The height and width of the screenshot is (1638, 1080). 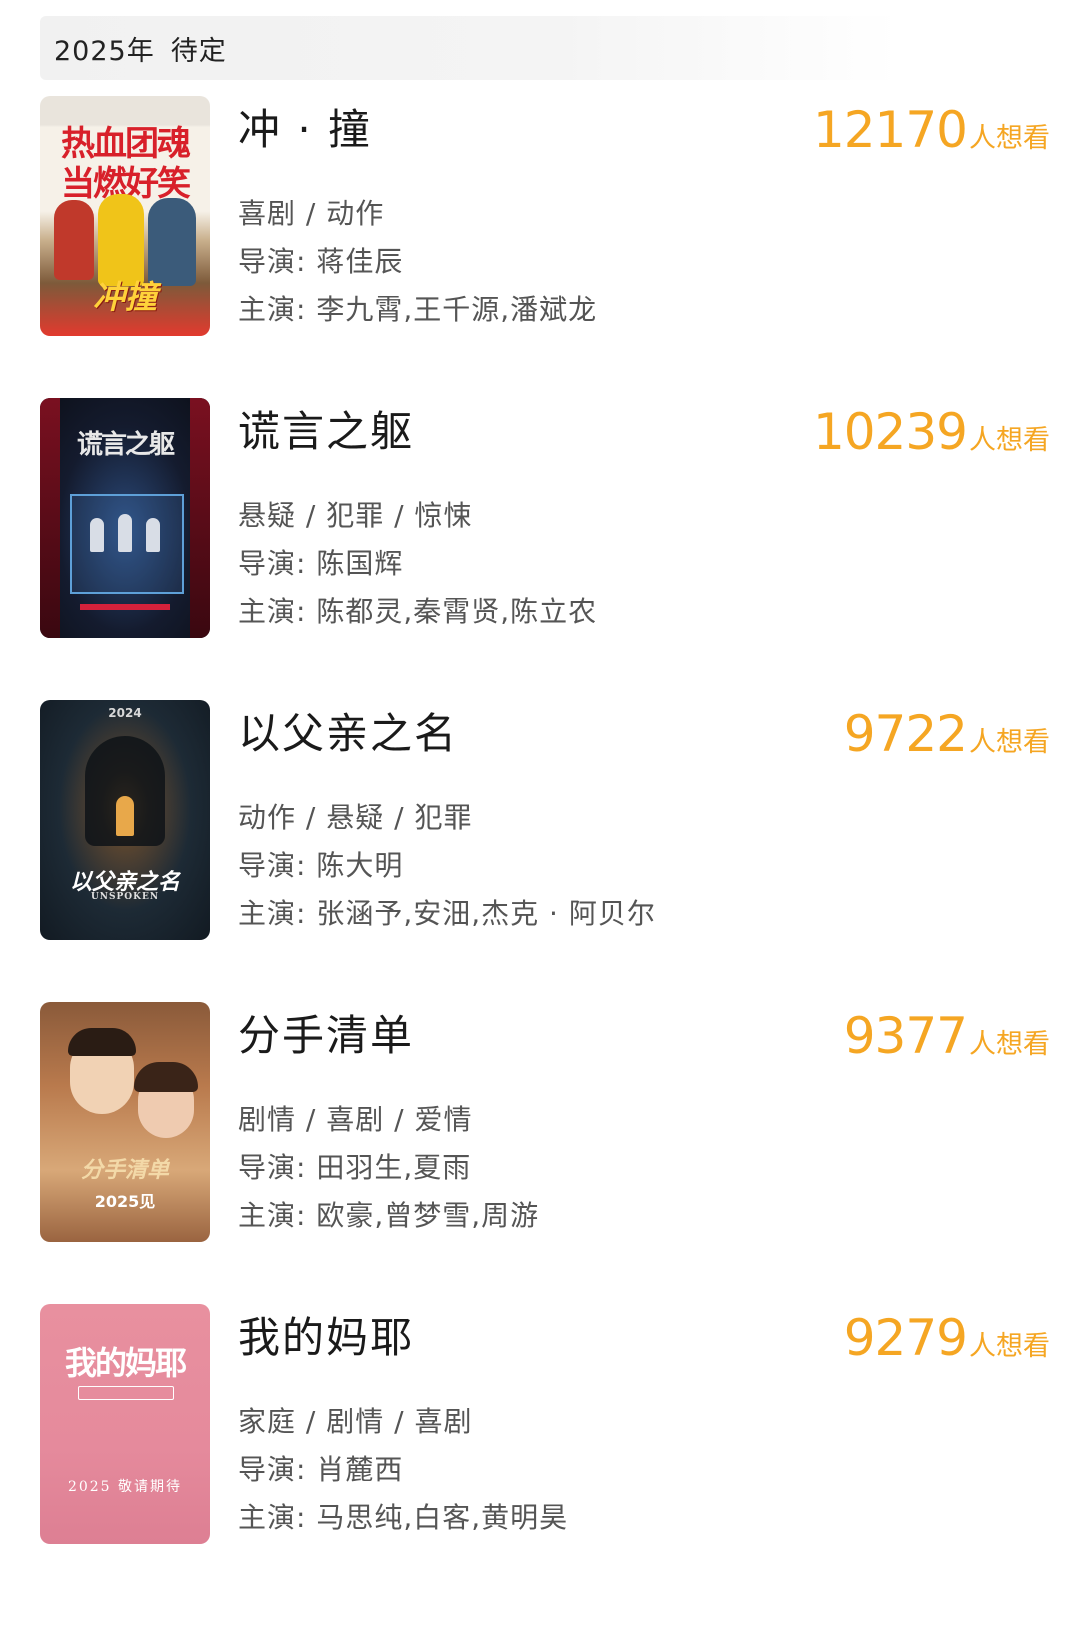 What do you see at coordinates (355, 1119) in the screenshot?
I see `movie-genre: 剧情 / 喜剧 / 爱情` at bounding box center [355, 1119].